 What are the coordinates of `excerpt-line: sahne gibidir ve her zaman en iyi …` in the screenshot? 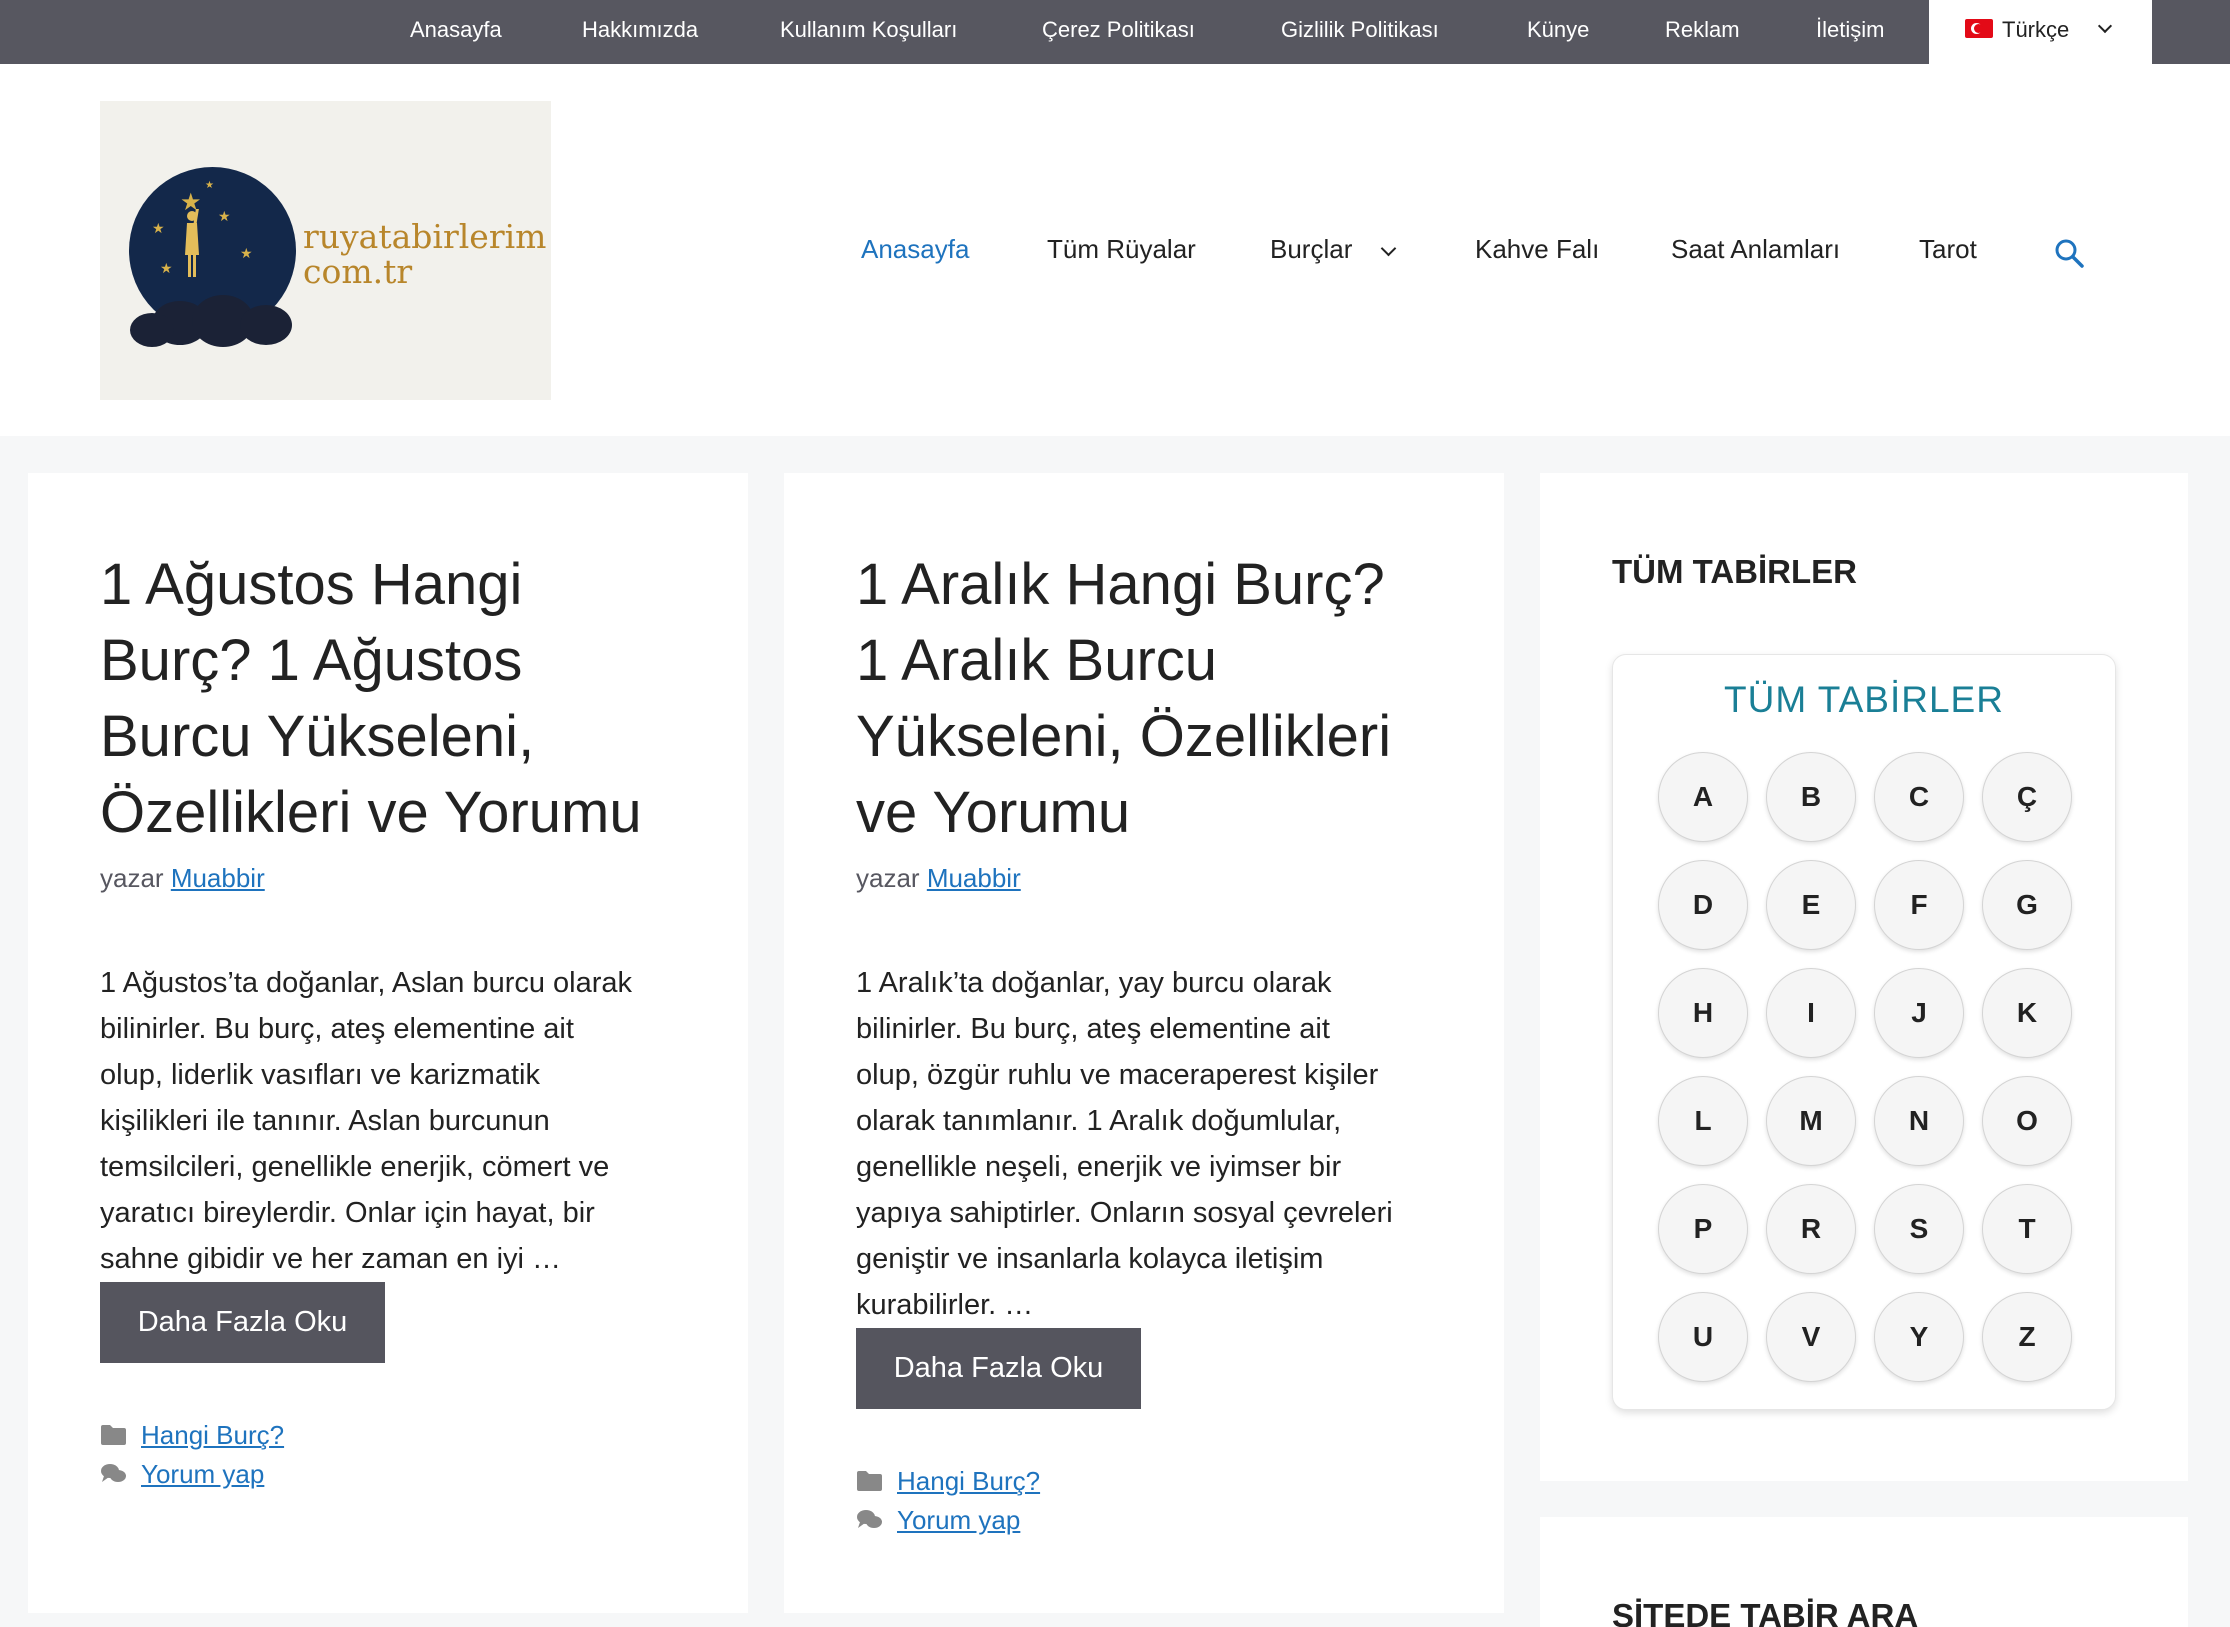 It's located at (331, 1259).